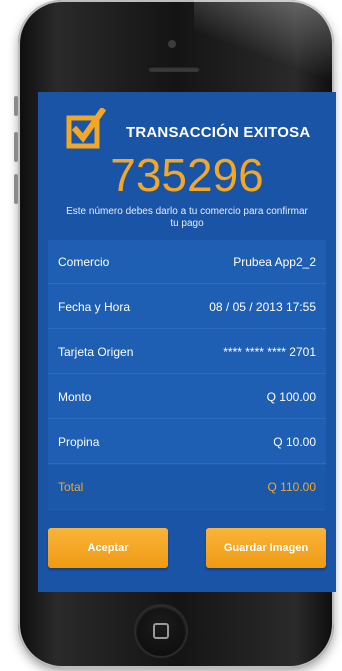 The image size is (342, 671). I want to click on screen-glare, so click(268, 45).